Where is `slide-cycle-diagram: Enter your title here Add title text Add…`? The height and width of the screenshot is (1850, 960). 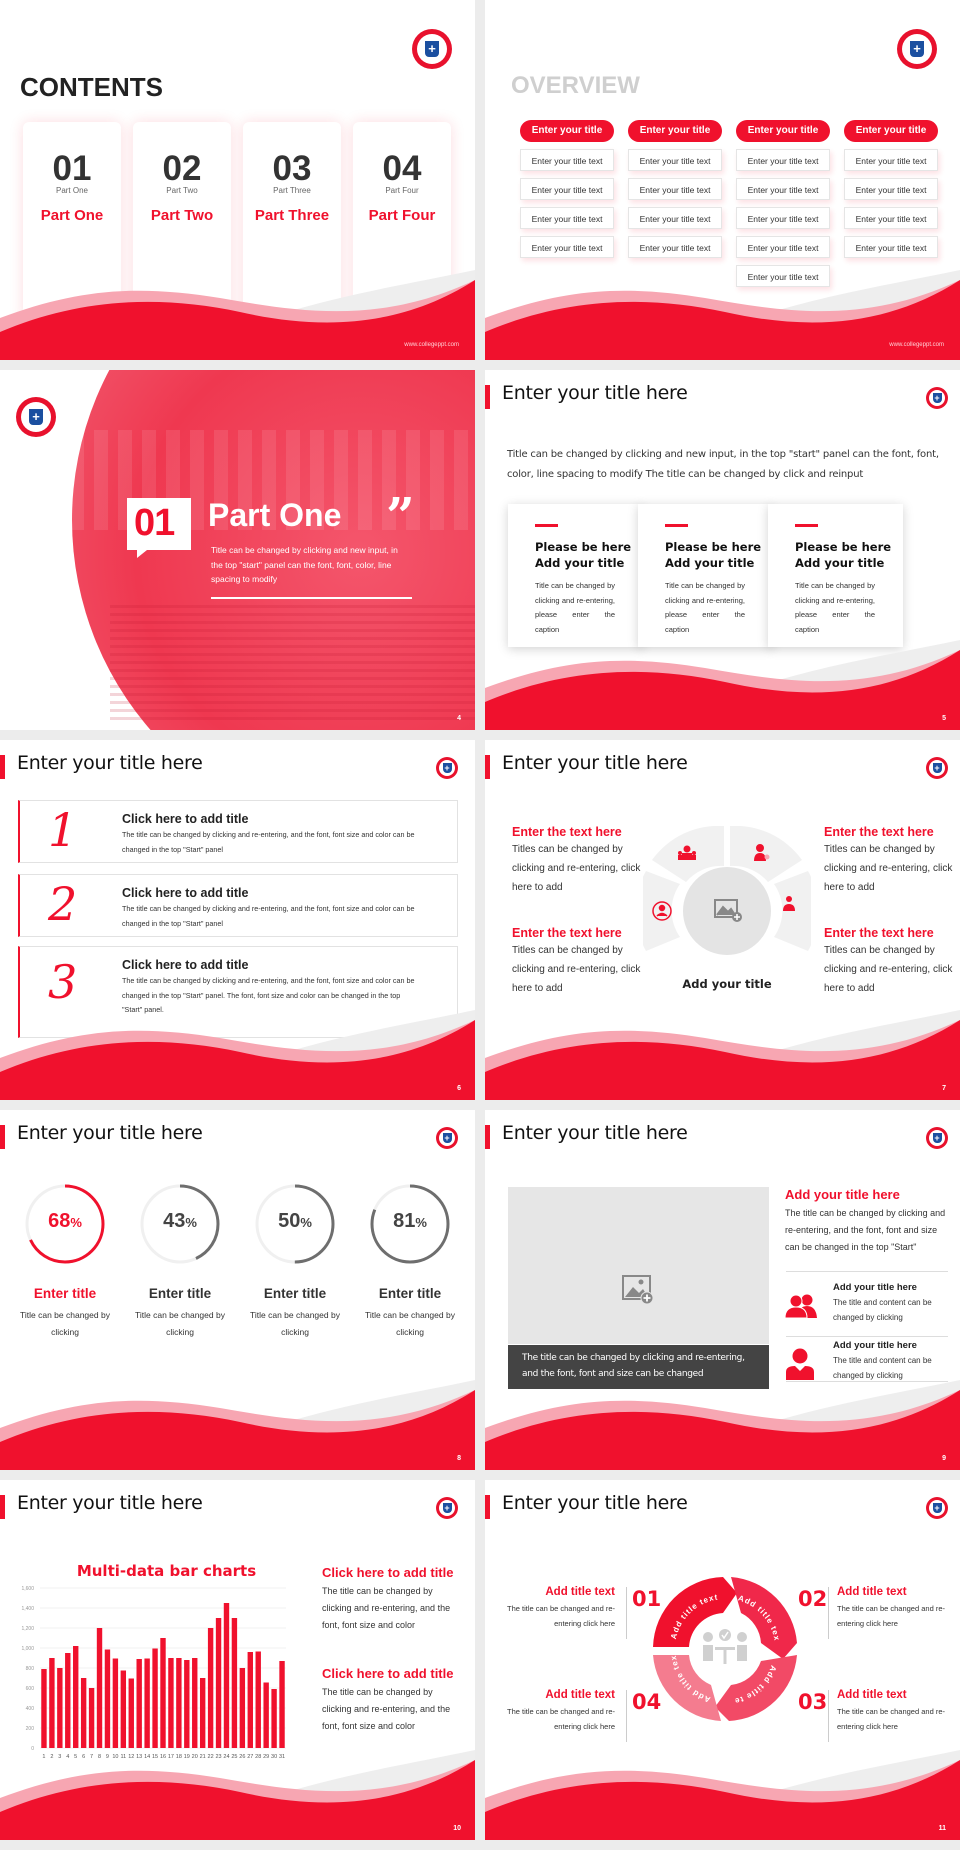
slide-cycle-diagram: Enter your title here Add title text Add… is located at coordinates (722, 1660).